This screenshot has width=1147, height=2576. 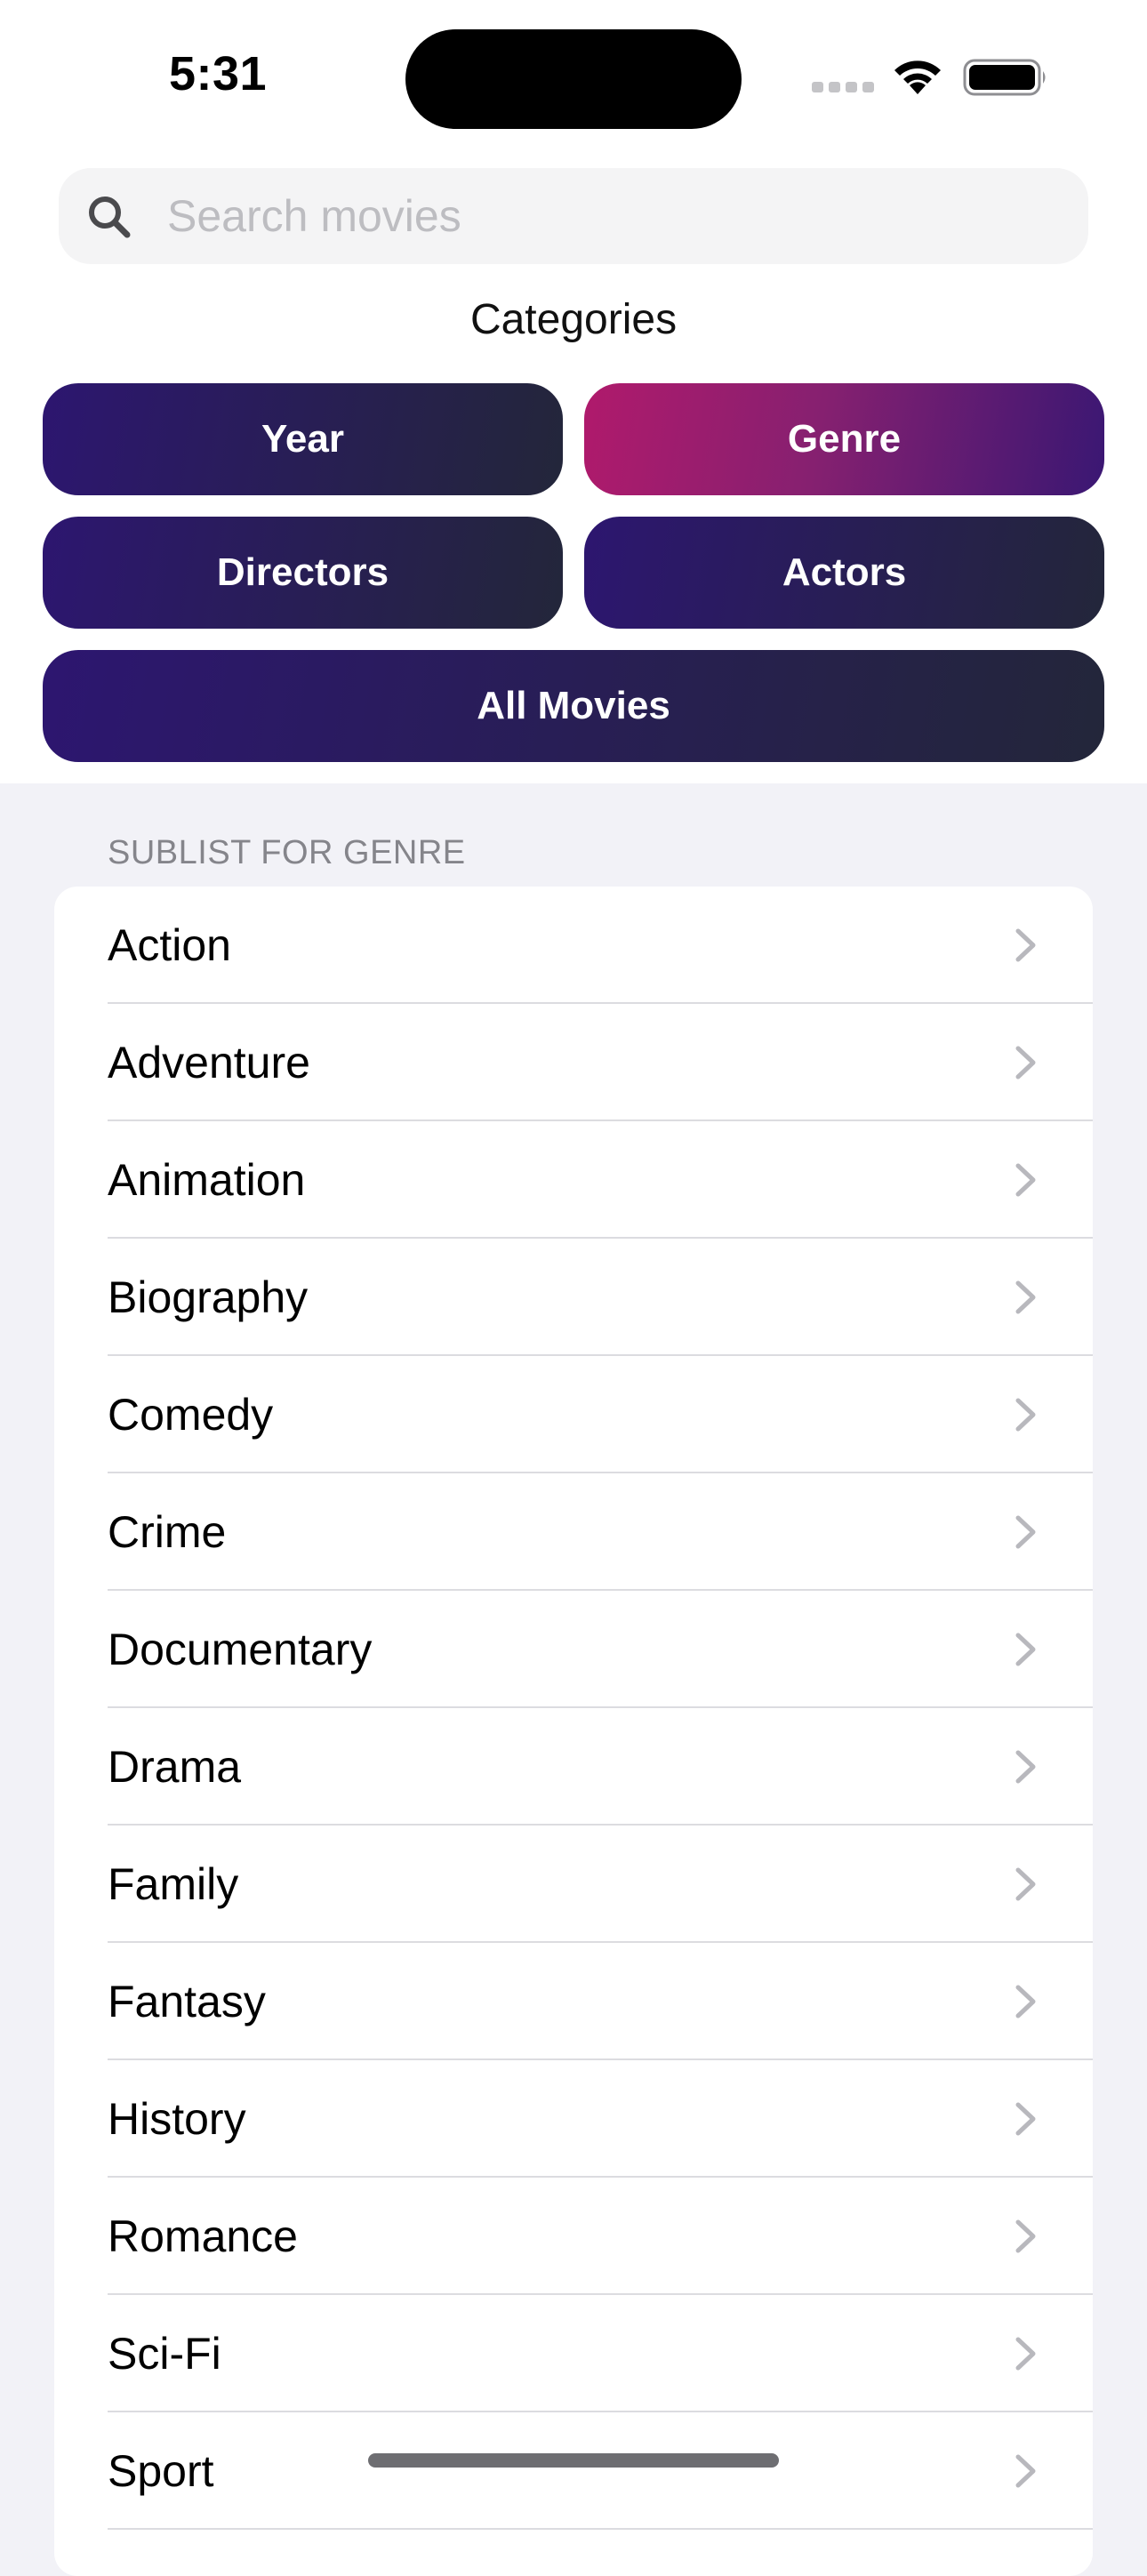 What do you see at coordinates (843, 87) in the screenshot?
I see `cellular-signal-icon` at bounding box center [843, 87].